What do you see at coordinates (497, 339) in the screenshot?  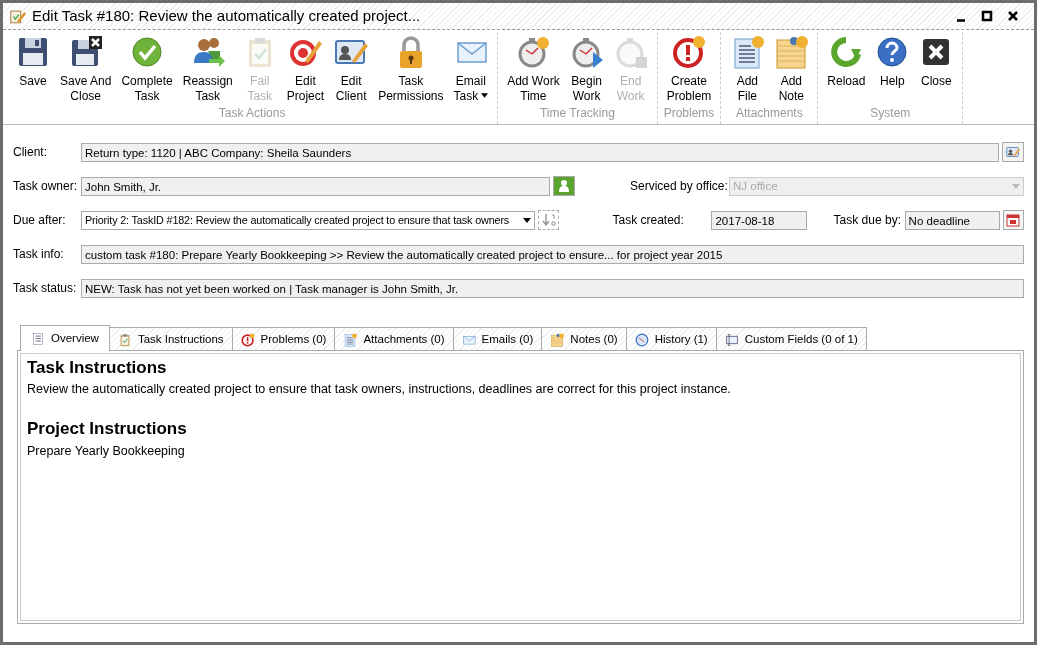 I see `tab: Emails (0)` at bounding box center [497, 339].